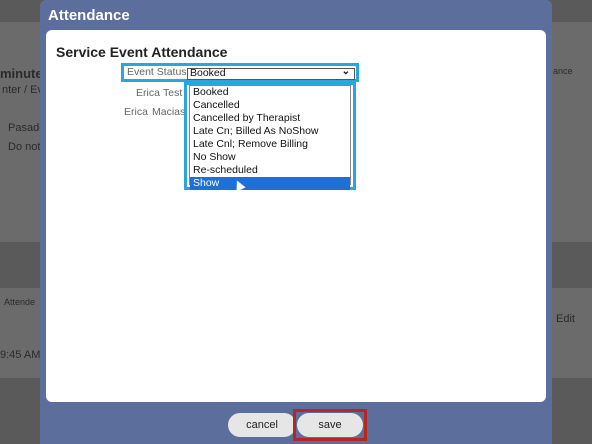 The image size is (592, 444). I want to click on cancel-button: cancel, so click(262, 425).